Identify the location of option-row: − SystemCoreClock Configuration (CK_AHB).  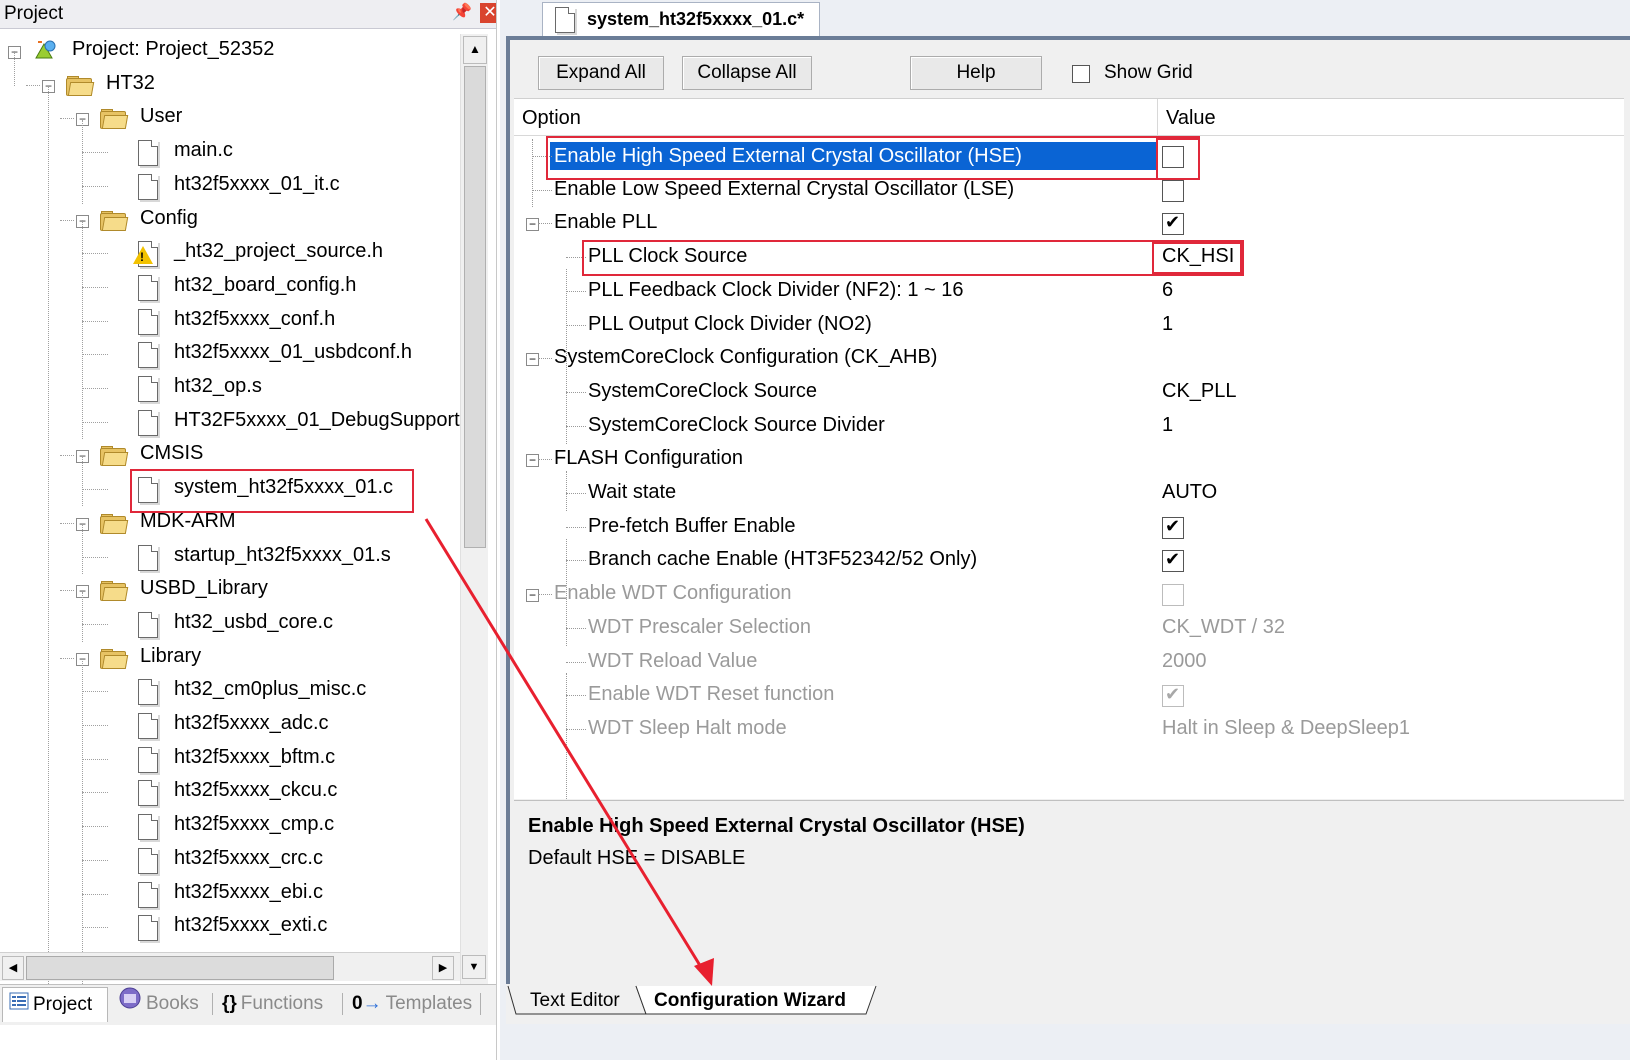
(1069, 358).